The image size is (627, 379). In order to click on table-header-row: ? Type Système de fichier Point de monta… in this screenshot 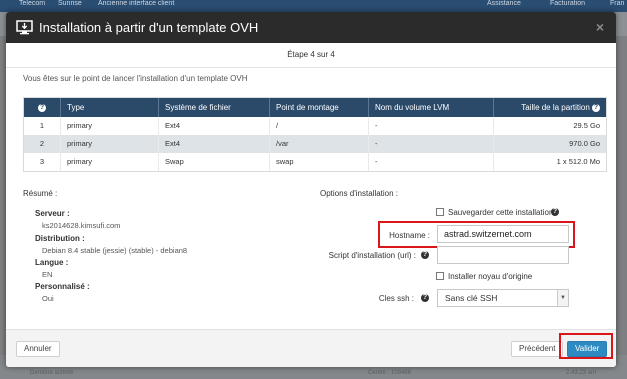, I will do `click(315, 107)`.